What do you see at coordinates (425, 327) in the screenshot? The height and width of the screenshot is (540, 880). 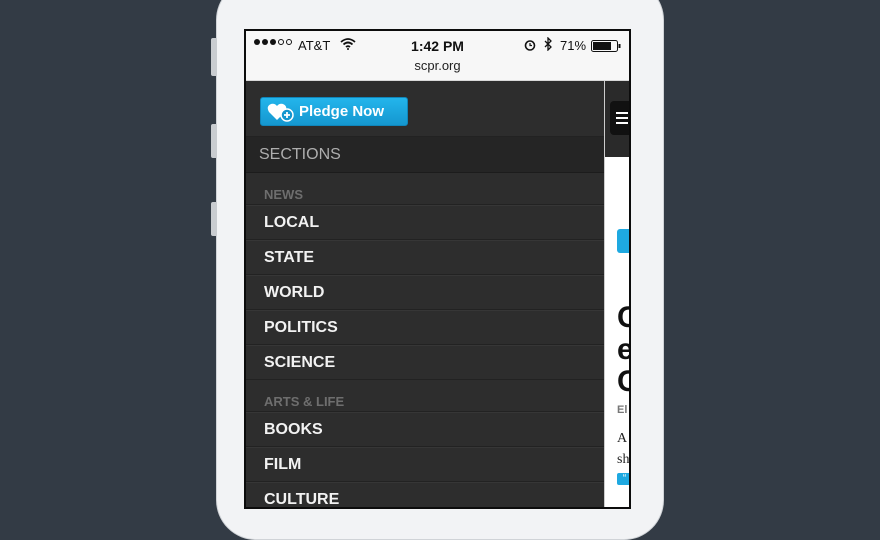 I see `menu-item-politics: POLITICS` at bounding box center [425, 327].